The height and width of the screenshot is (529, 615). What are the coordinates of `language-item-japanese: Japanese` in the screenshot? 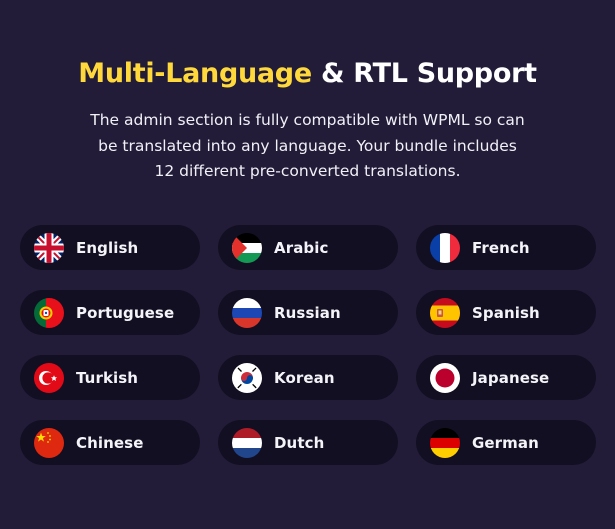 It's located at (506, 377).